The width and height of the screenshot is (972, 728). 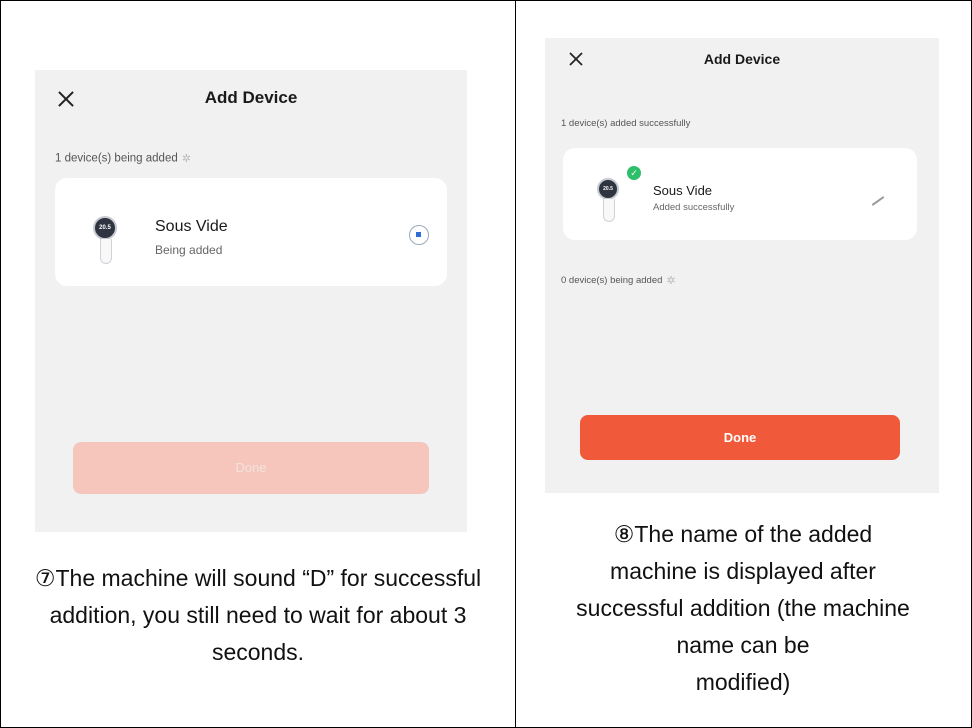 I want to click on caption-right-line: modified), so click(x=743, y=682).